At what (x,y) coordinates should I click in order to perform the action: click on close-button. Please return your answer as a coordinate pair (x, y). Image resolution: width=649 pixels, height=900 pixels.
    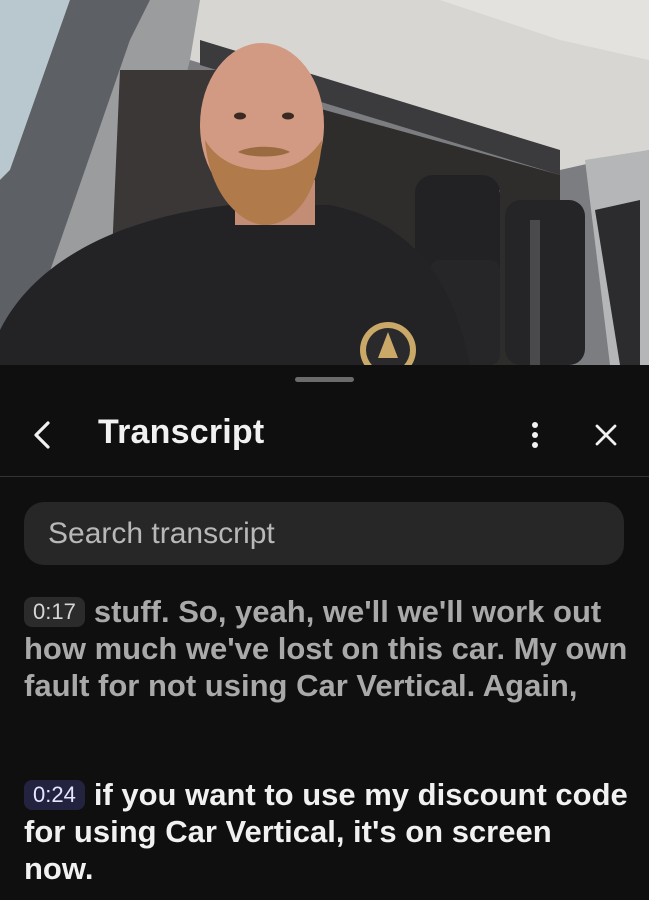
    Looking at the image, I should click on (606, 435).